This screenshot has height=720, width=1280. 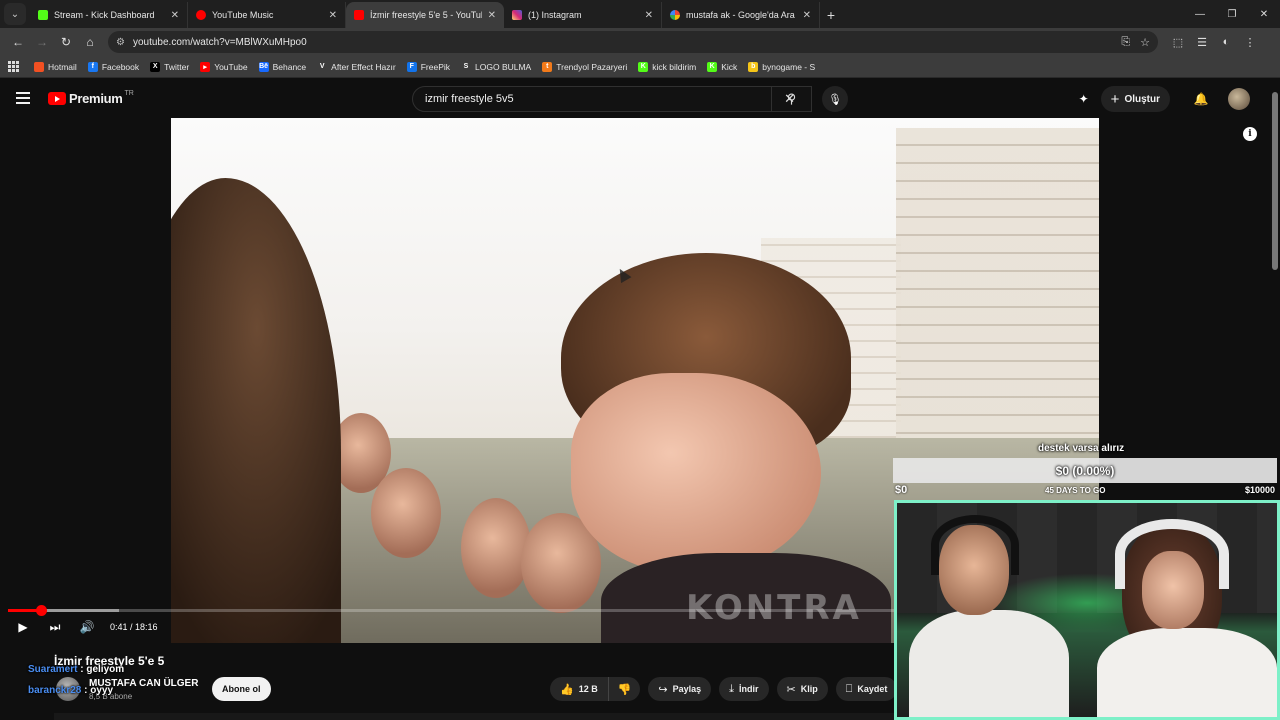 I want to click on clip-button: ✂ Klip, so click(x=802, y=689).